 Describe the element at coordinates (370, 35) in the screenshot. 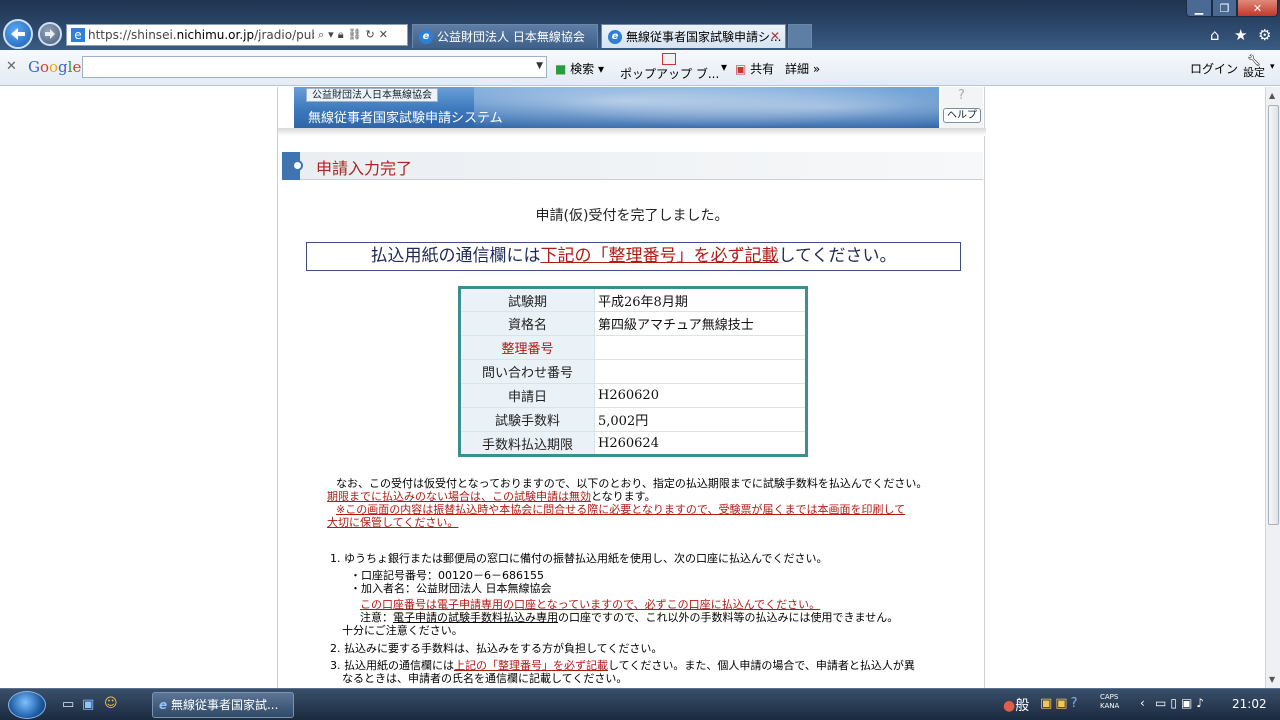

I see `refresh-icon: ↻` at that location.